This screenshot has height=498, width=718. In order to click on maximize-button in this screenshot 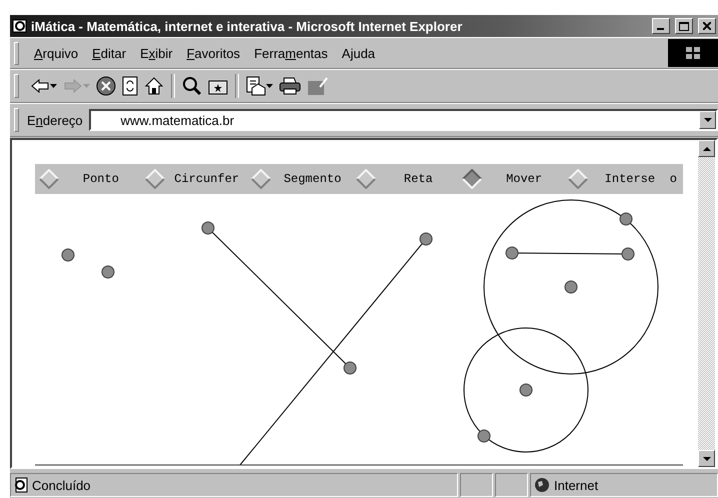, I will do `click(684, 26)`.